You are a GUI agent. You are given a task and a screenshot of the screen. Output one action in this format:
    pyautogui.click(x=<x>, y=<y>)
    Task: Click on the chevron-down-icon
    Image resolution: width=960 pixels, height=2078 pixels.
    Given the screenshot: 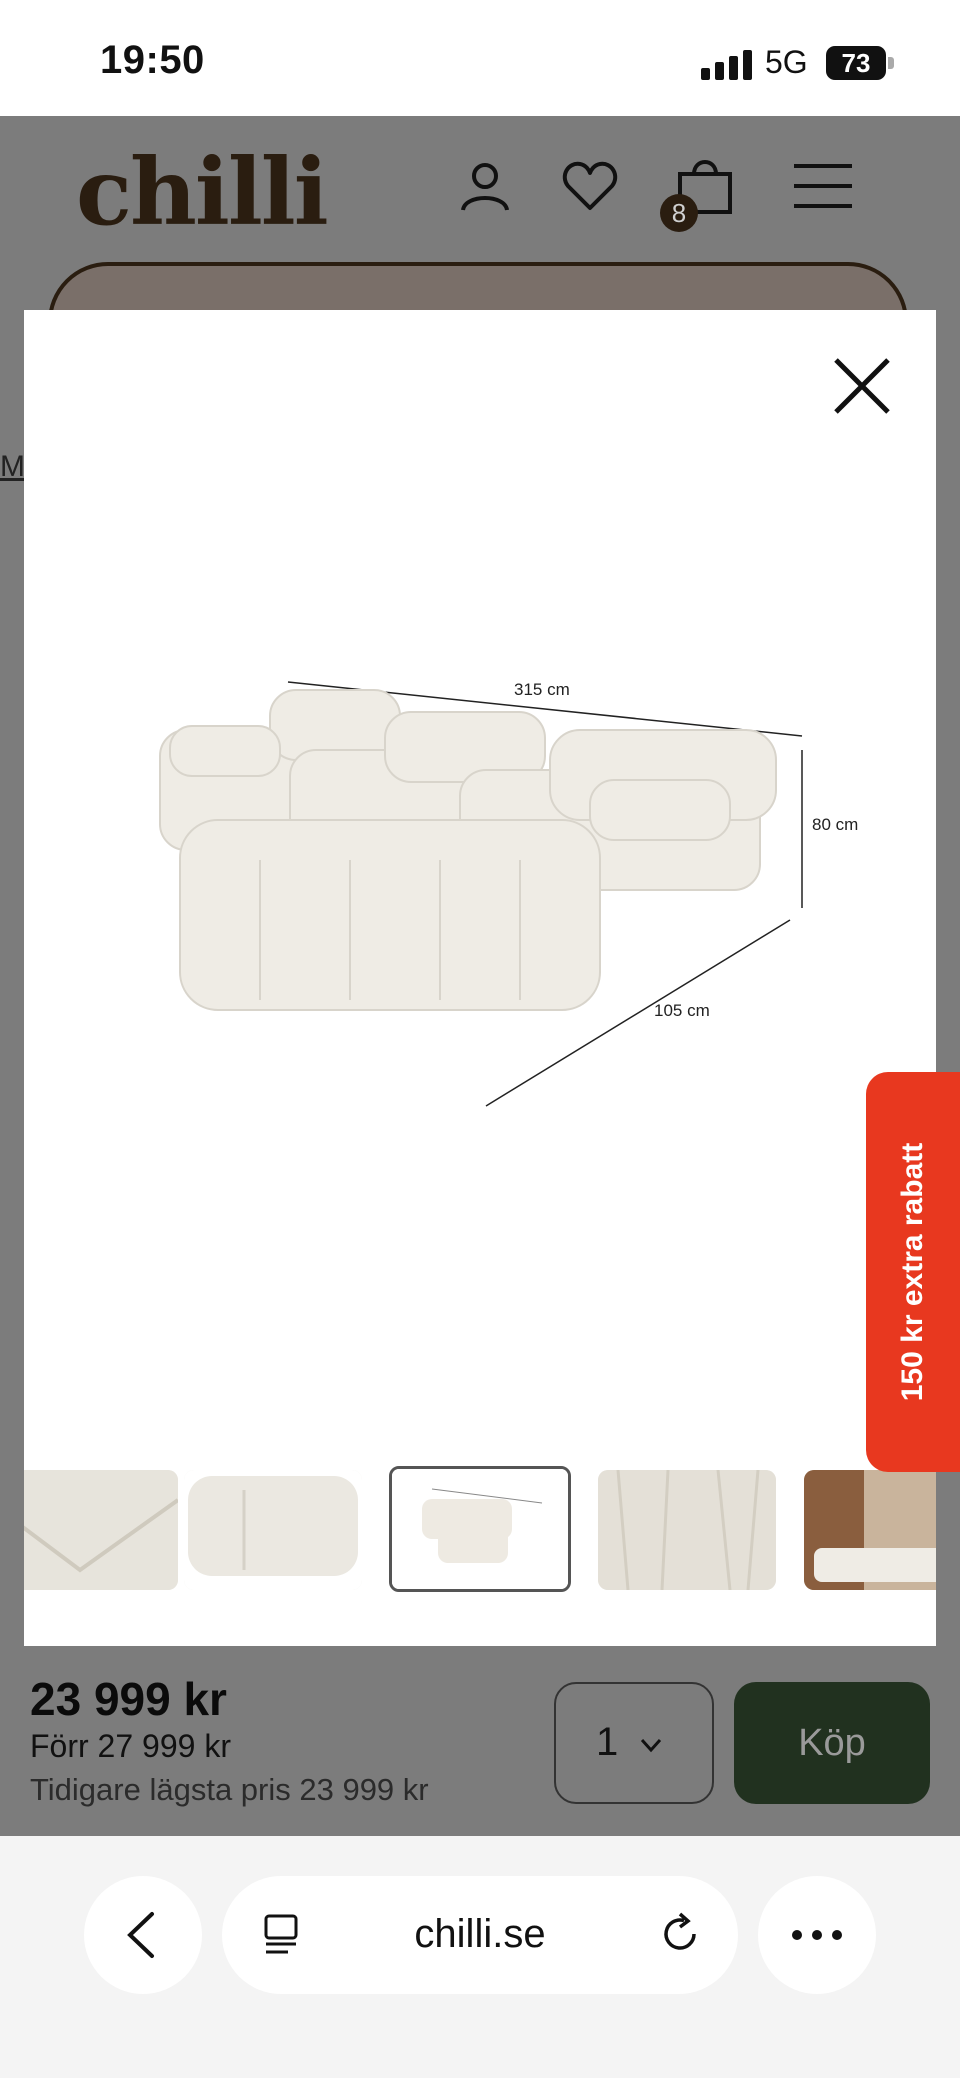 What is the action you would take?
    pyautogui.click(x=651, y=1745)
    